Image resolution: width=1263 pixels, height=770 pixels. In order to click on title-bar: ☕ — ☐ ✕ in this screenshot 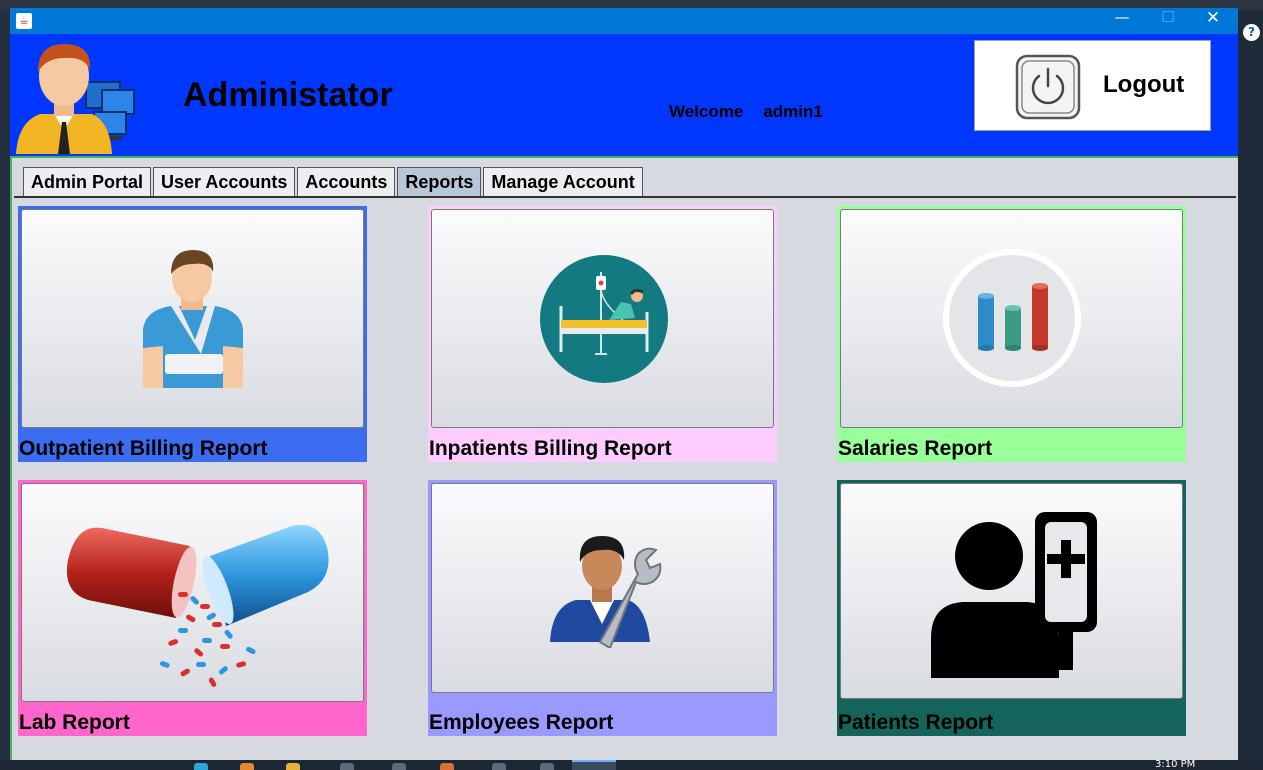, I will do `click(624, 21)`.